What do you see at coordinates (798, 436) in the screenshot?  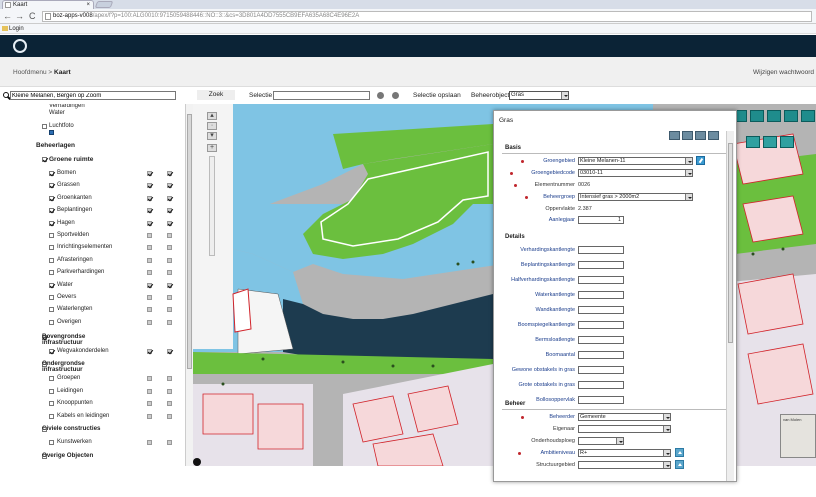 I see `overview-map: van Molen` at bounding box center [798, 436].